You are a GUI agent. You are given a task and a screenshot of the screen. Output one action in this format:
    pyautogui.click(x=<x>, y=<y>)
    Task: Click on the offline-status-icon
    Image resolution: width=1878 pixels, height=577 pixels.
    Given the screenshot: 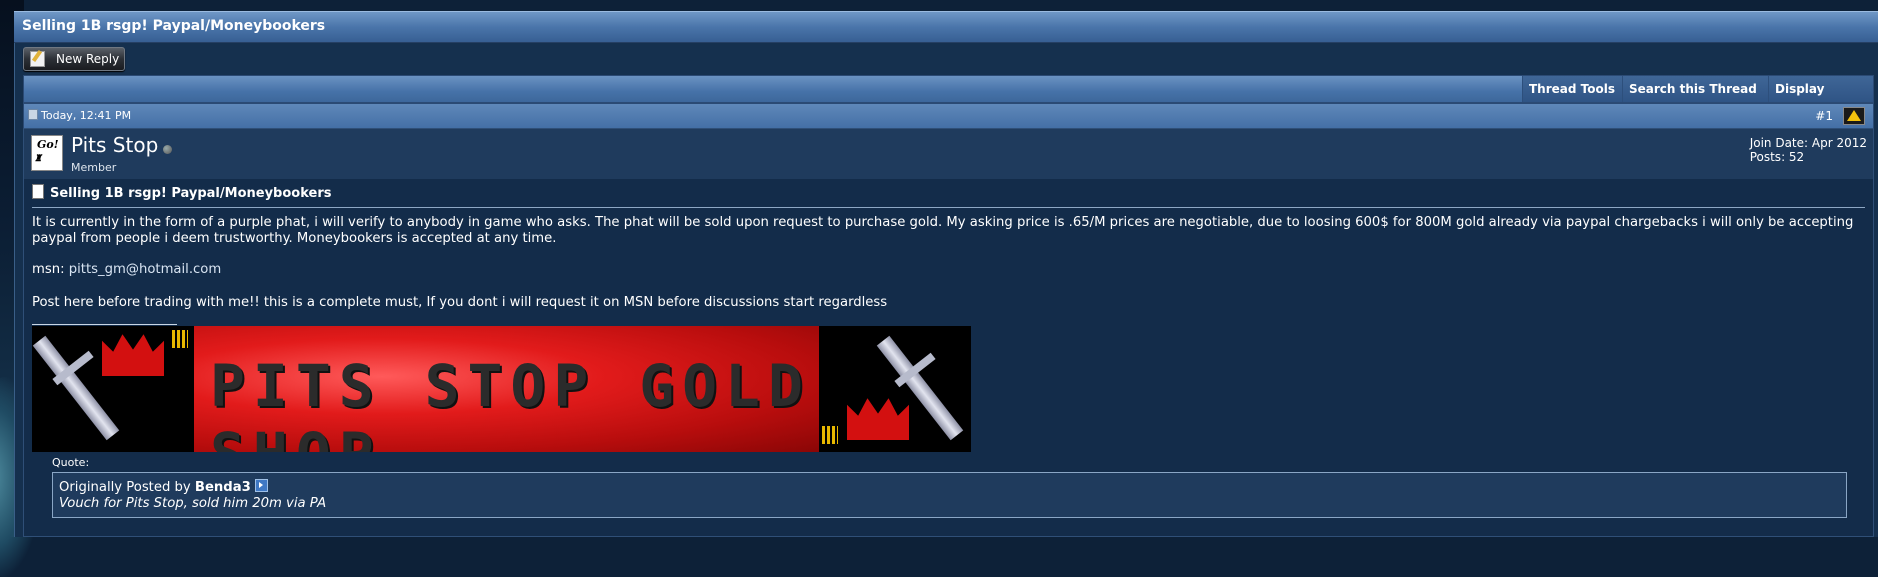 What is the action you would take?
    pyautogui.click(x=167, y=149)
    